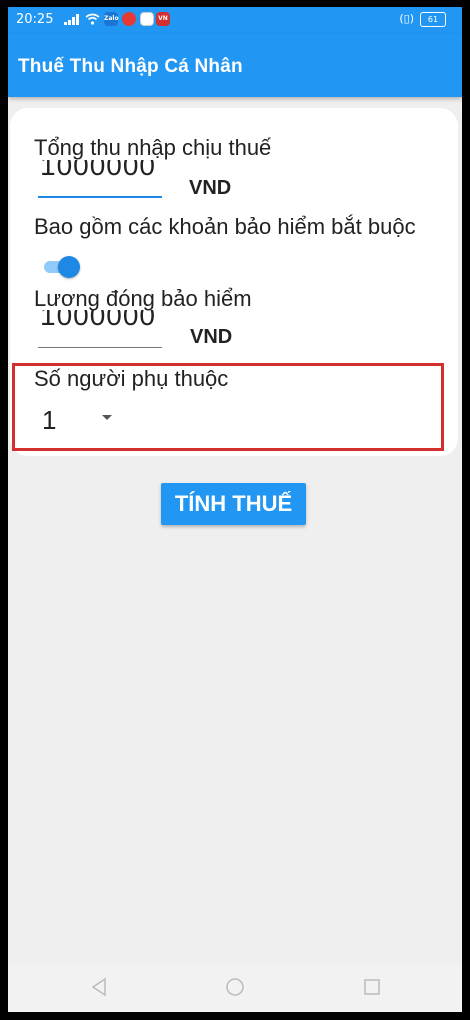  Describe the element at coordinates (153, 147) in the screenshot. I see `total-income-label: Tổng thu nhập chịu thuế` at that location.